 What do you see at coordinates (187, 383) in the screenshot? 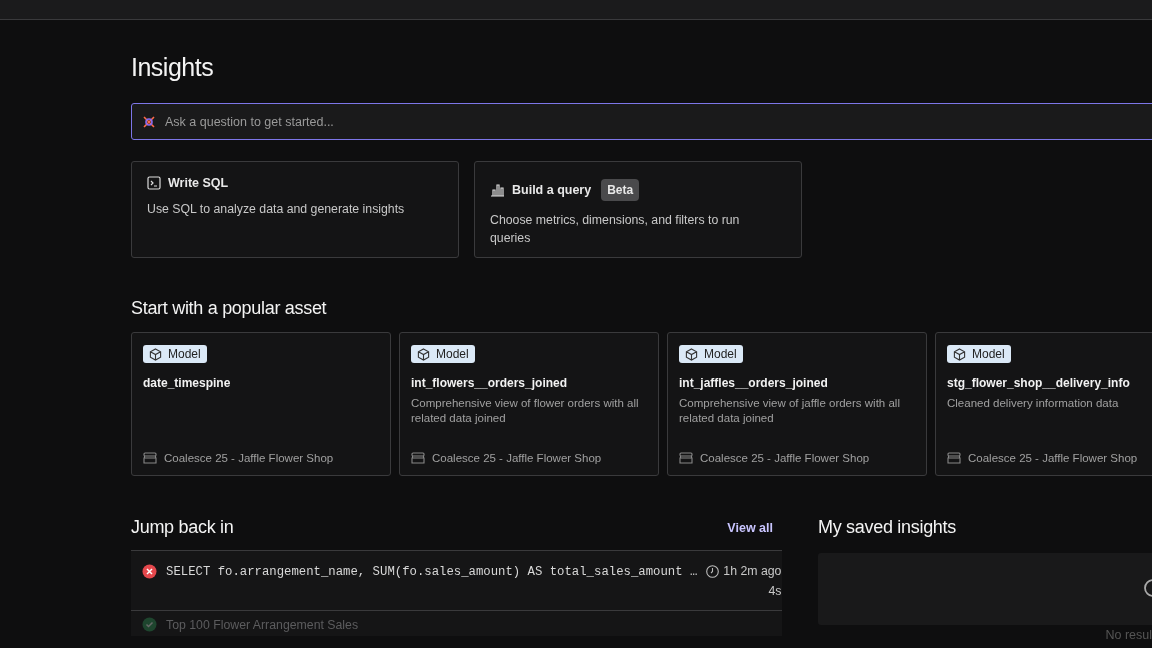
I see `asset-name: date_timespine` at bounding box center [187, 383].